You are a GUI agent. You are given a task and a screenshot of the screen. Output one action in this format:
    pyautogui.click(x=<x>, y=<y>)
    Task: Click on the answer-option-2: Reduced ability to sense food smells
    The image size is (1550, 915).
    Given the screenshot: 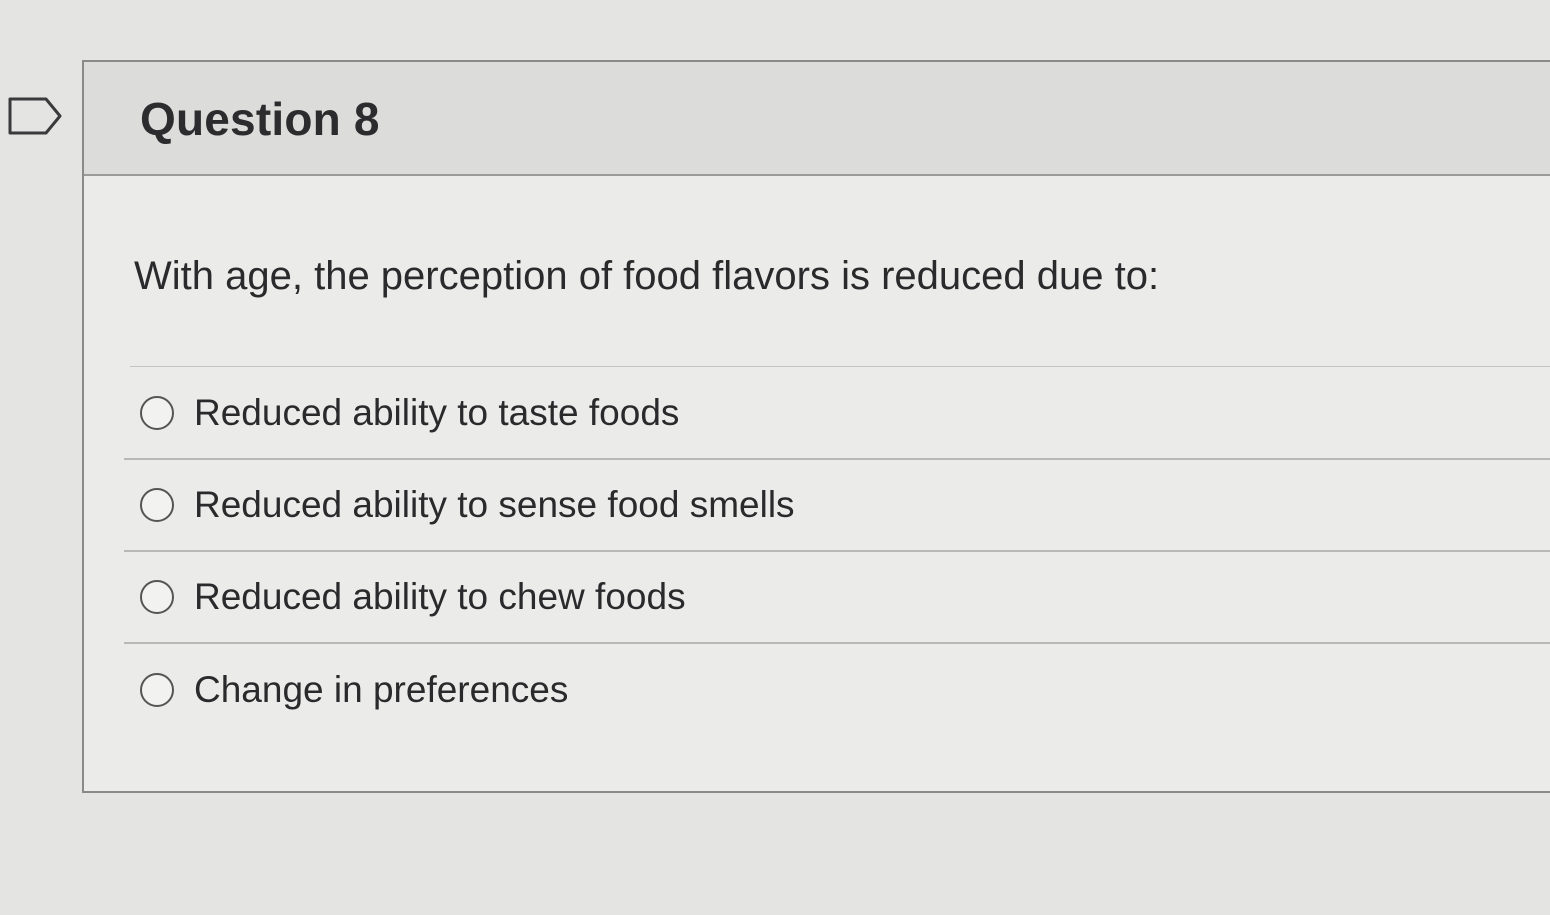 What is the action you would take?
    pyautogui.click(x=837, y=506)
    